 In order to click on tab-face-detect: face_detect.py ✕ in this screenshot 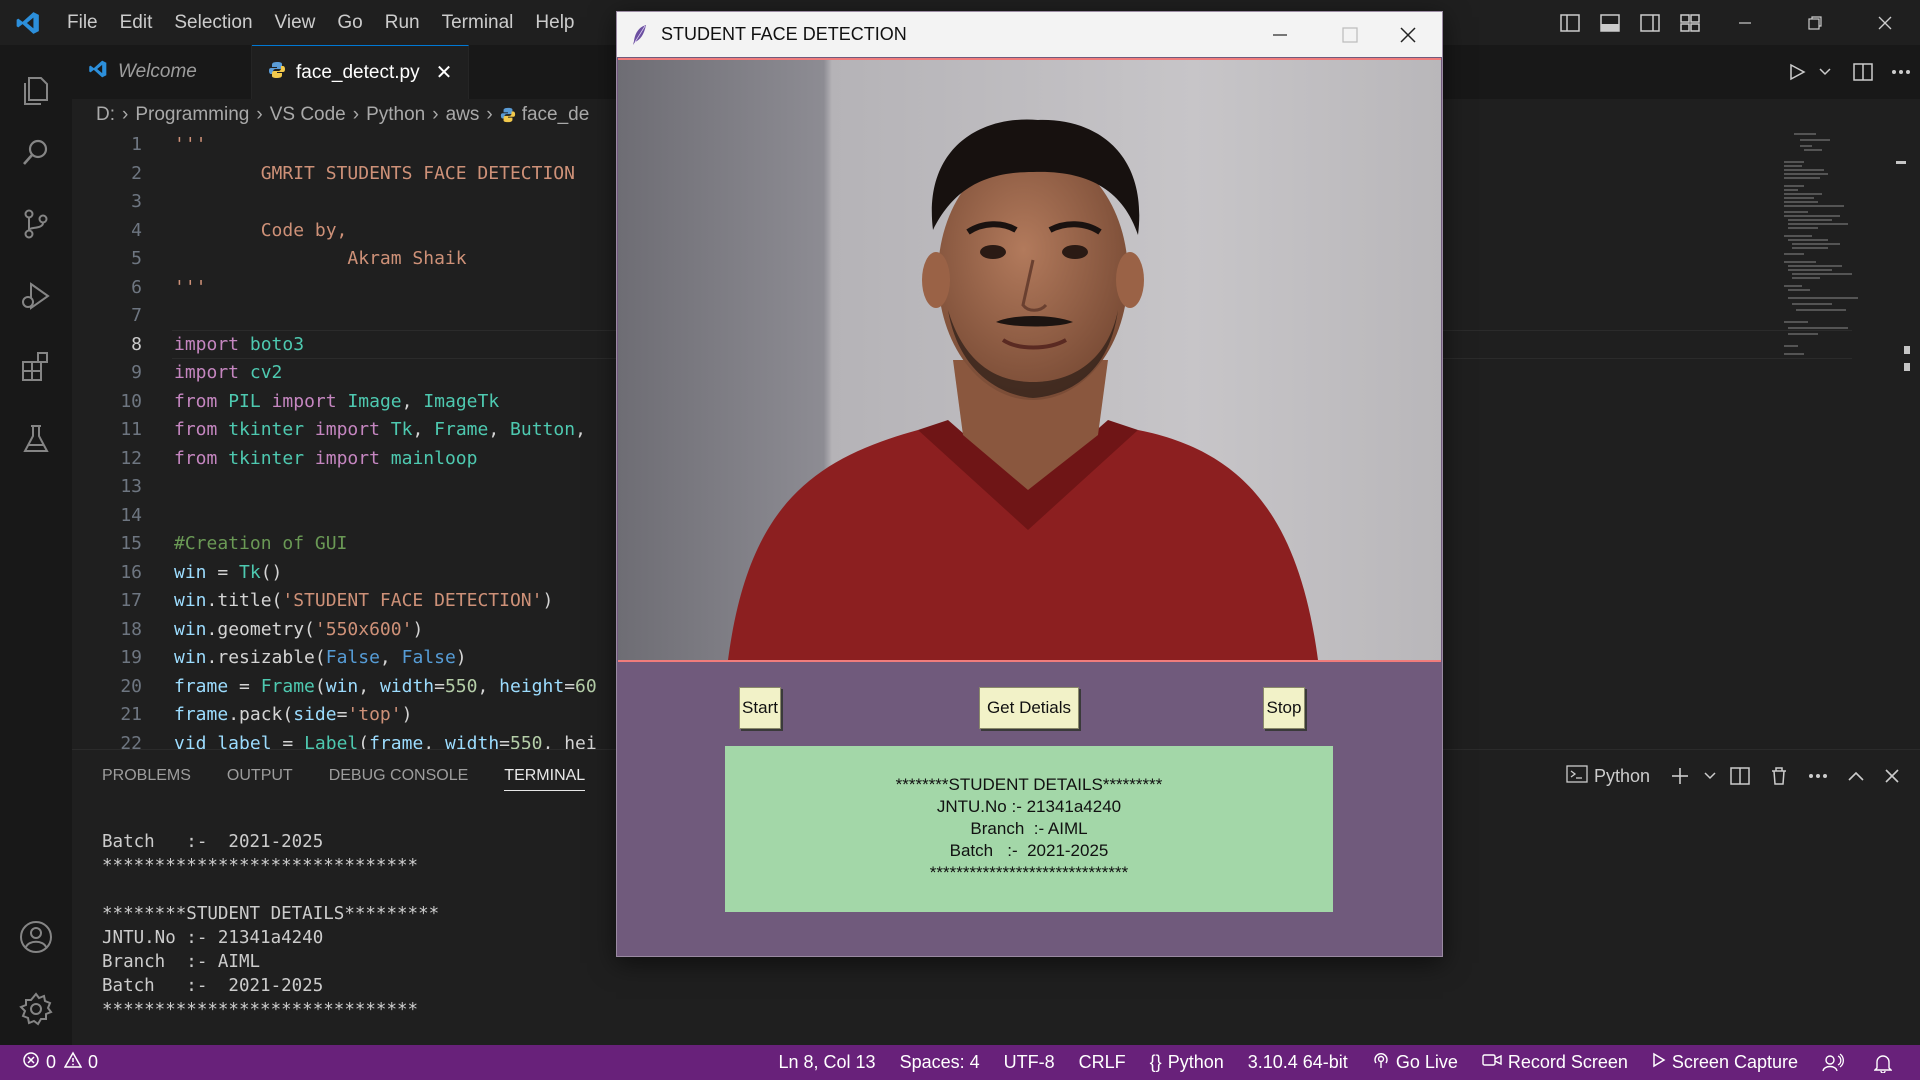, I will do `click(361, 72)`.